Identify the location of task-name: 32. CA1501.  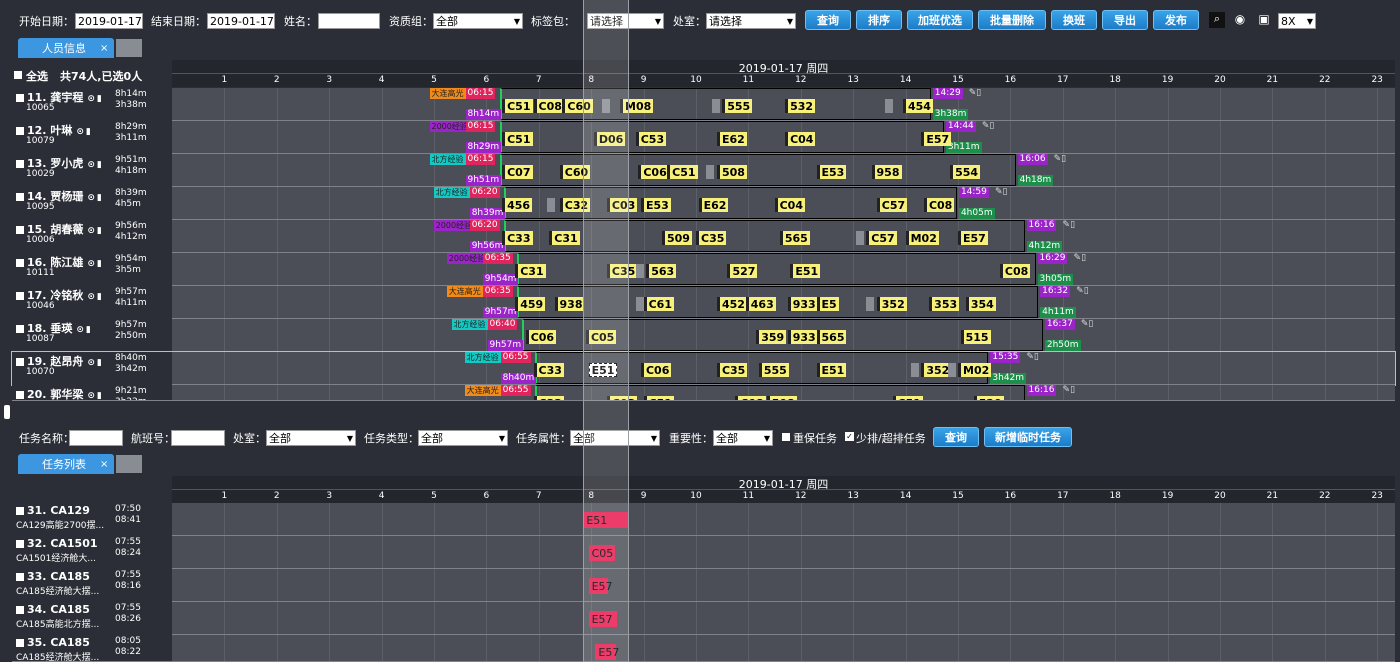
(57, 543).